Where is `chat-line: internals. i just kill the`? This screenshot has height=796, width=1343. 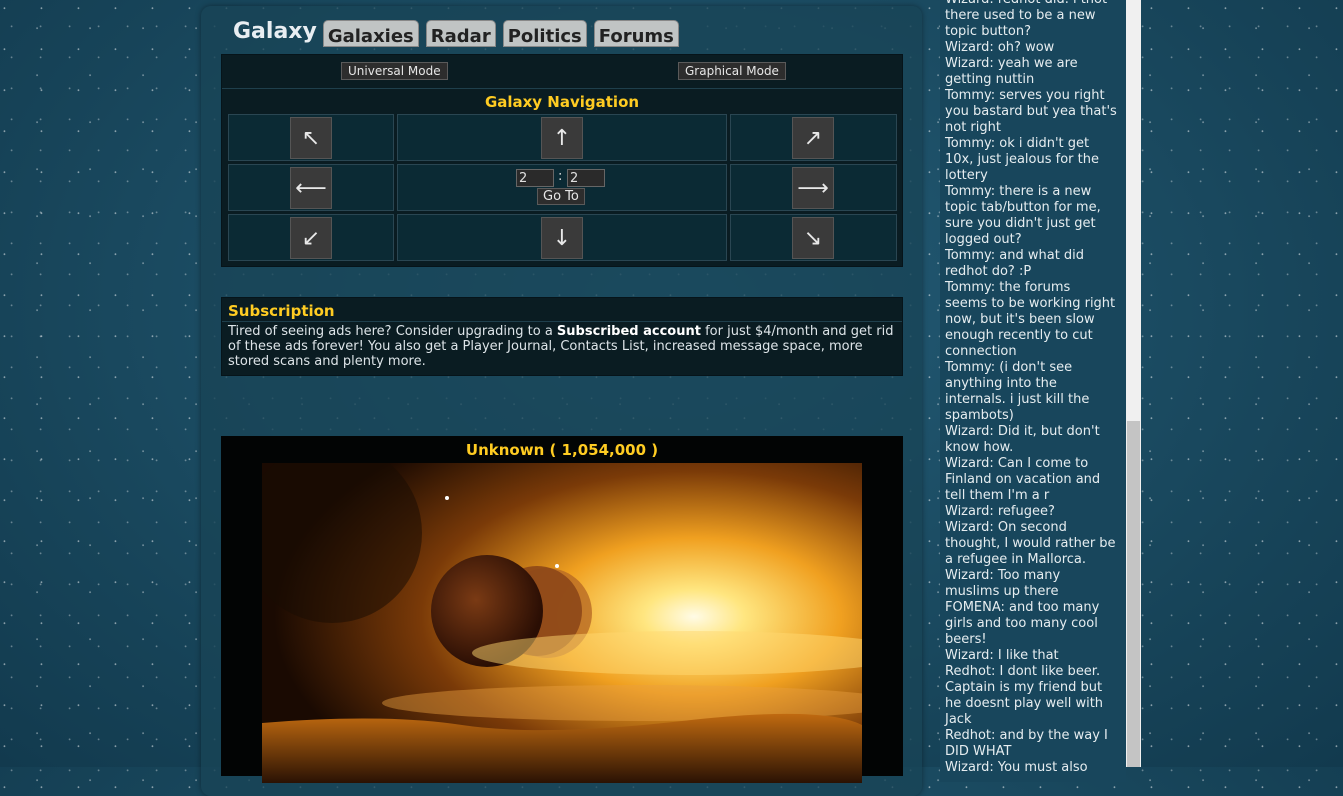 chat-line: internals. i just kill the is located at coordinates (1017, 399).